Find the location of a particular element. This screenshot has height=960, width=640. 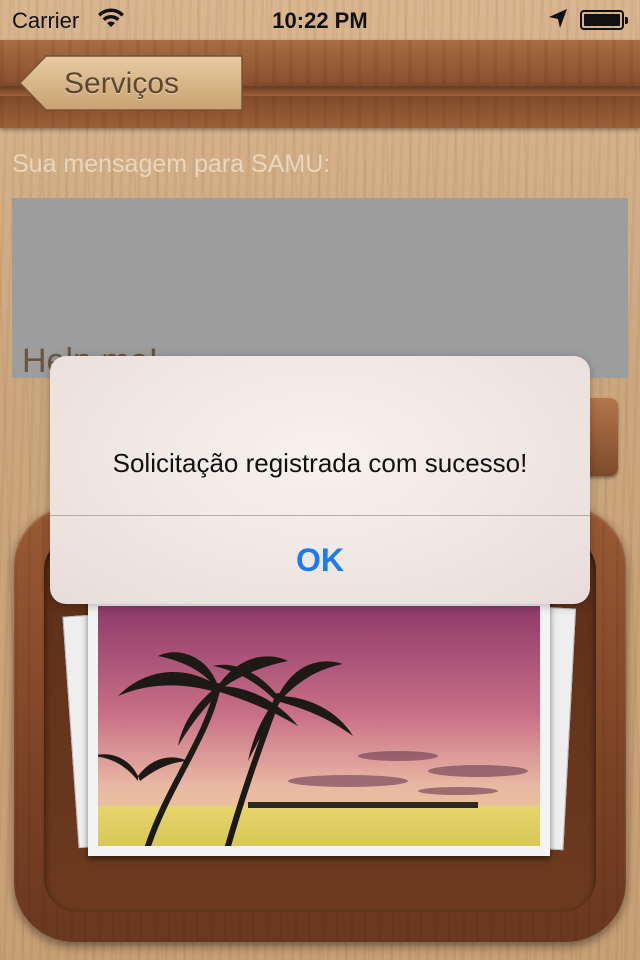

alert-ok-button: OK is located at coordinates (320, 560).